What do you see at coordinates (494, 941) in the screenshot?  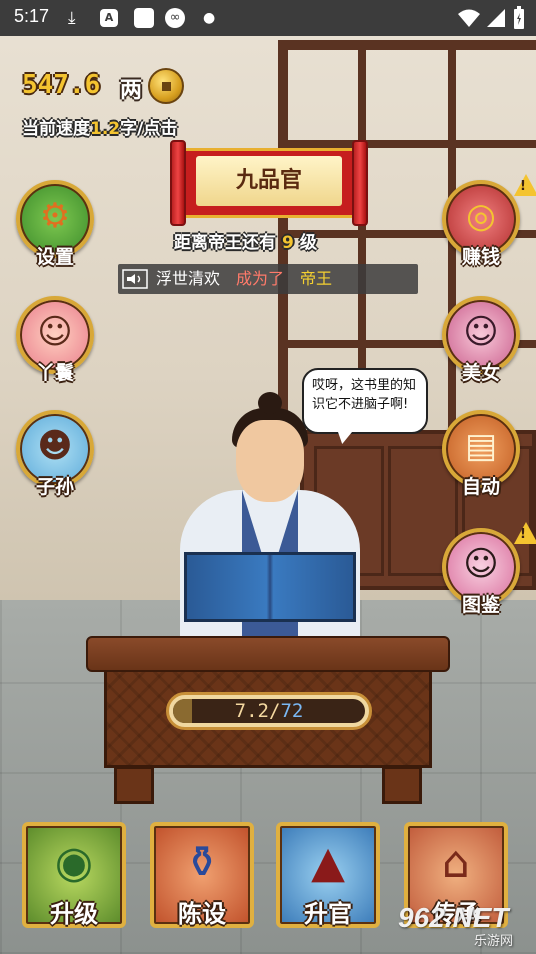 I see `watermark-site: 乐游网` at bounding box center [494, 941].